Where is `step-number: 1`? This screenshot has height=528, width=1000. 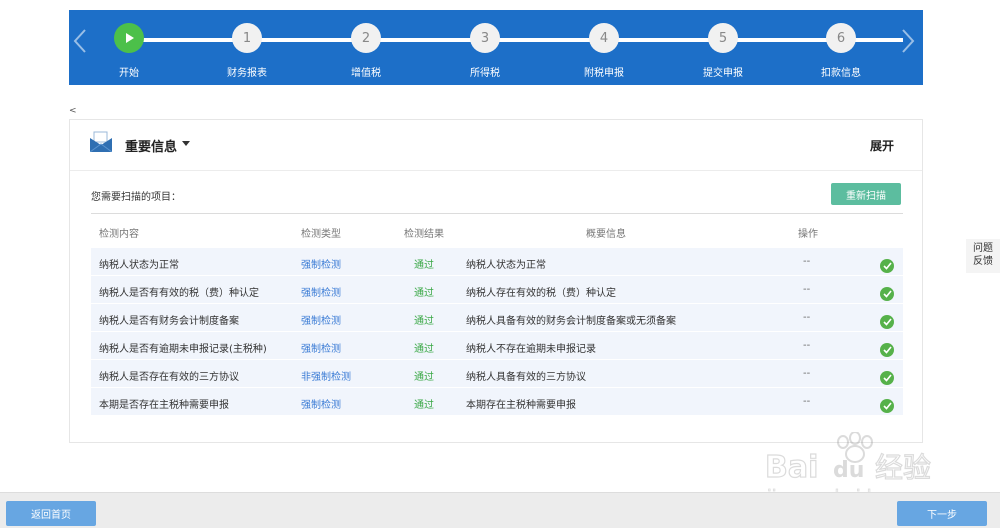 step-number: 1 is located at coordinates (247, 38).